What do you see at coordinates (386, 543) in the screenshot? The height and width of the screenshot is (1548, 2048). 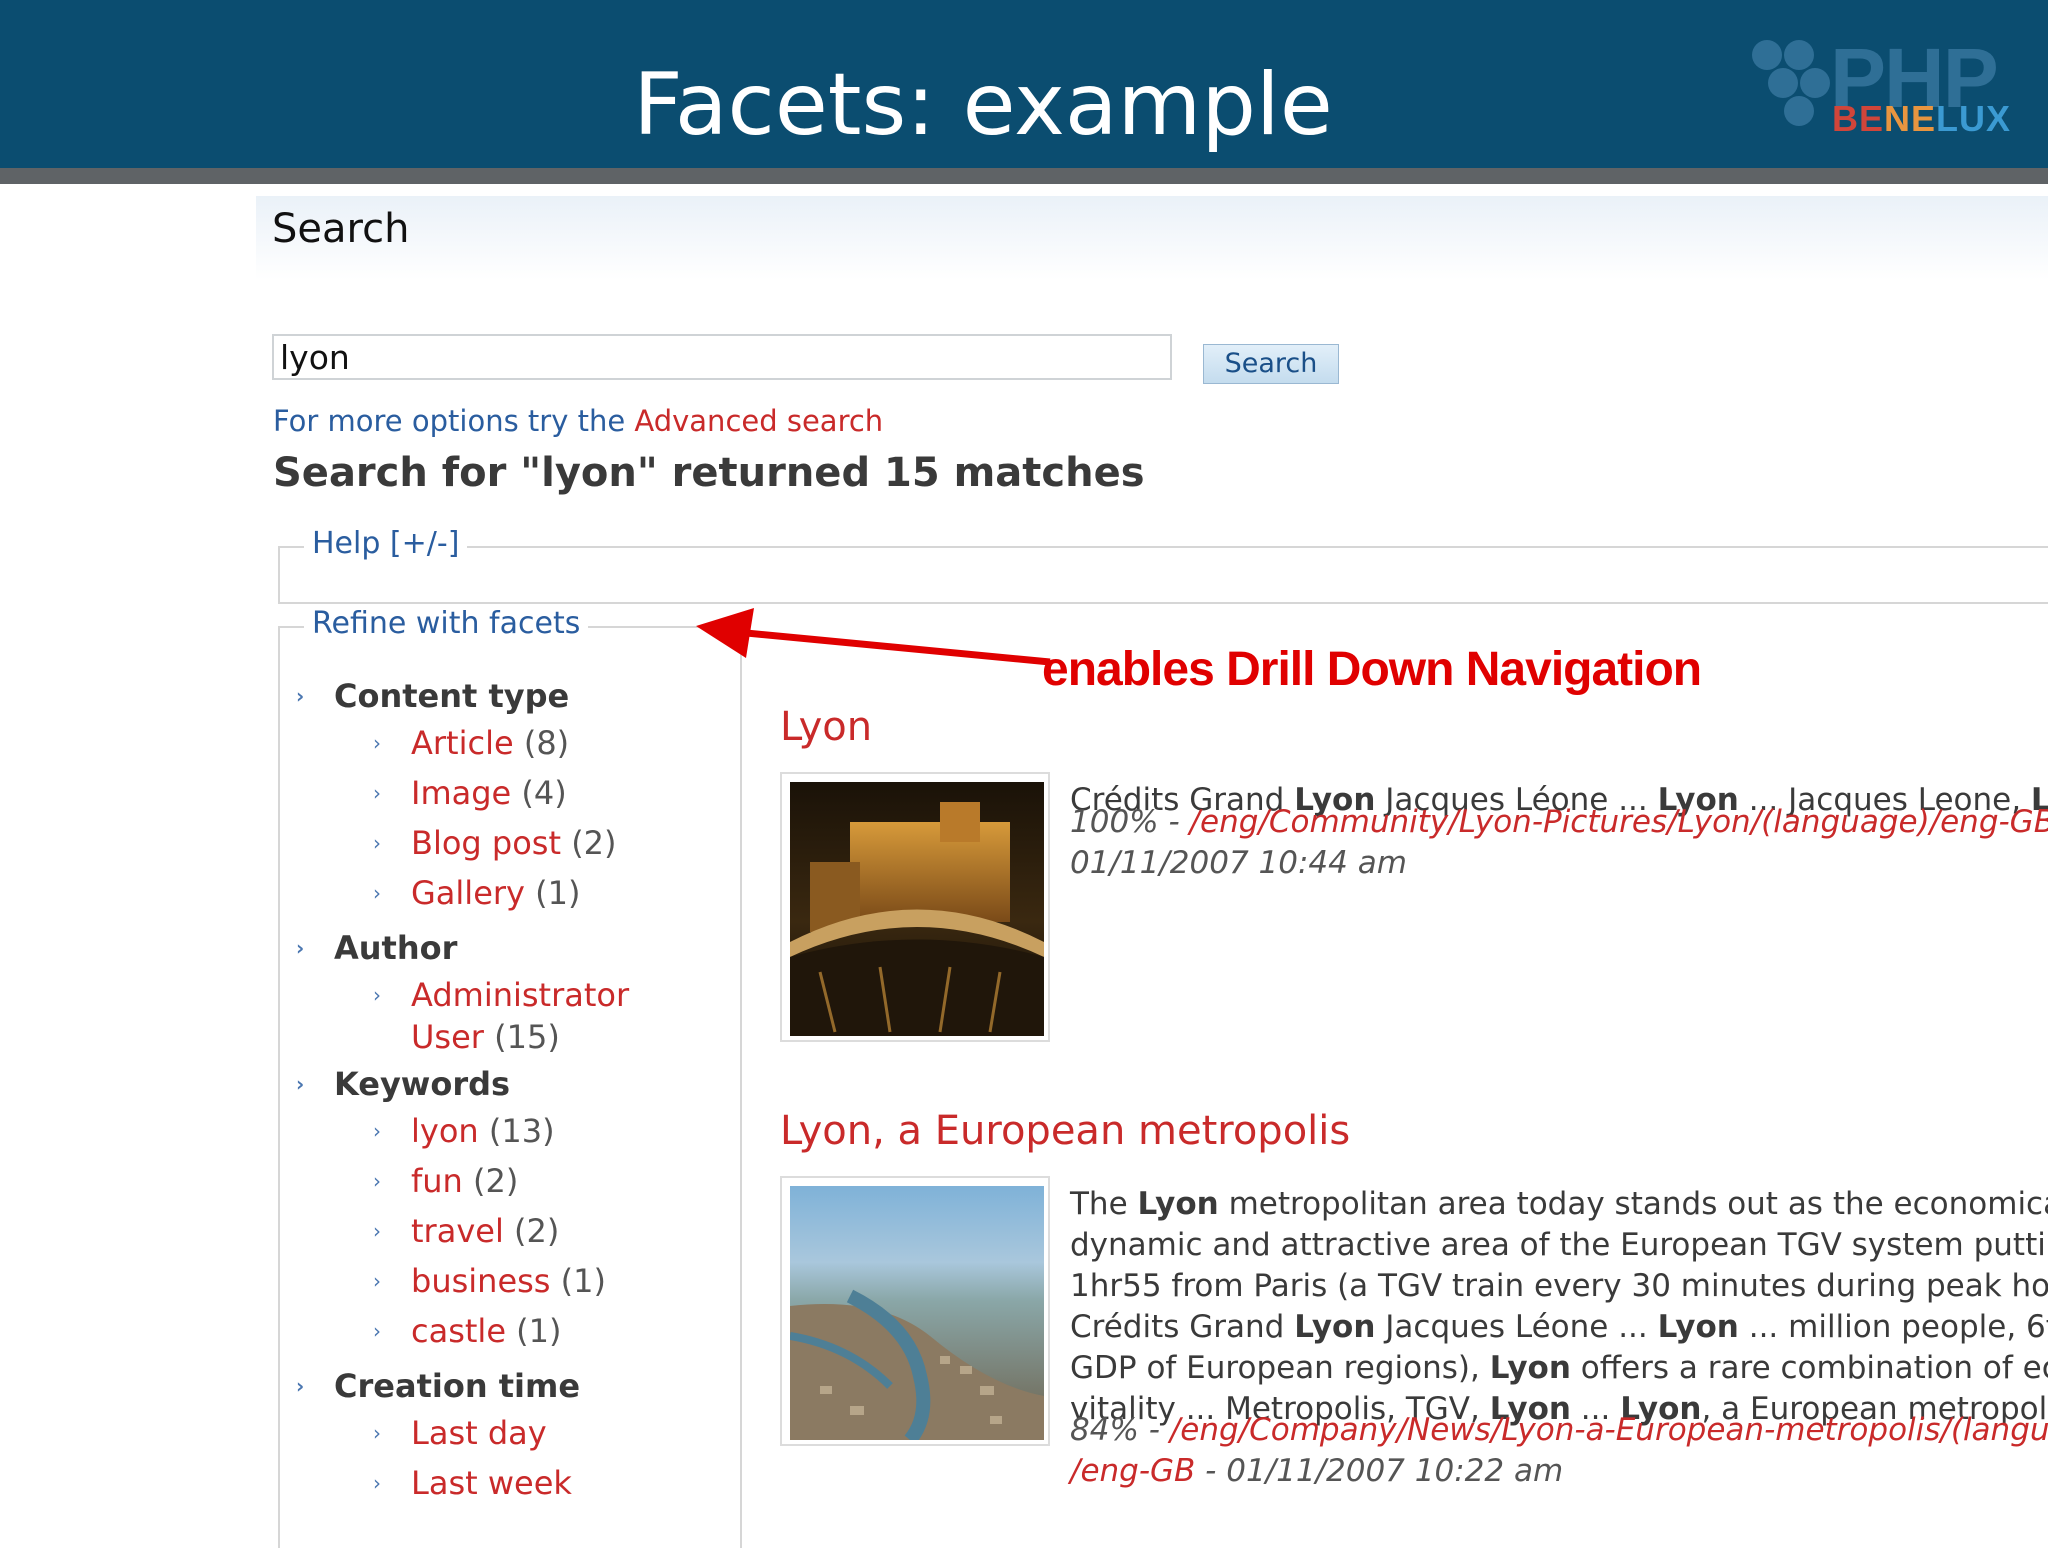 I see `help-toggle-link: Help [+/-]` at bounding box center [386, 543].